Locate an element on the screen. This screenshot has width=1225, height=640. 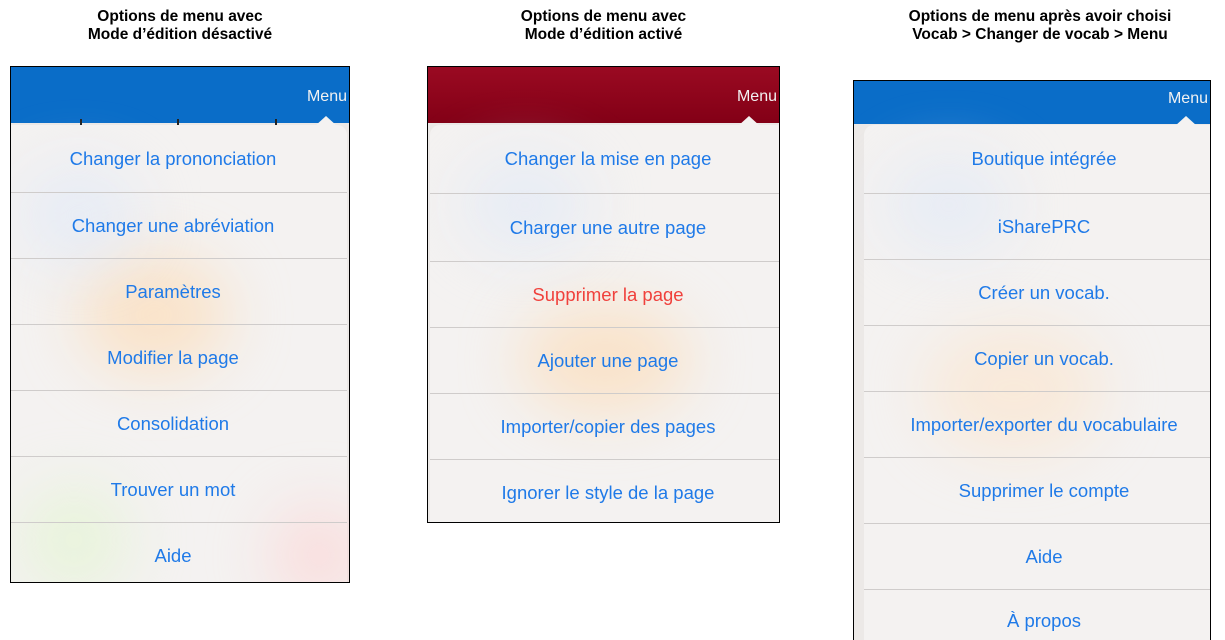
menu-item-changer-mise-en-page: Changer la mise en page is located at coordinates (604, 159).